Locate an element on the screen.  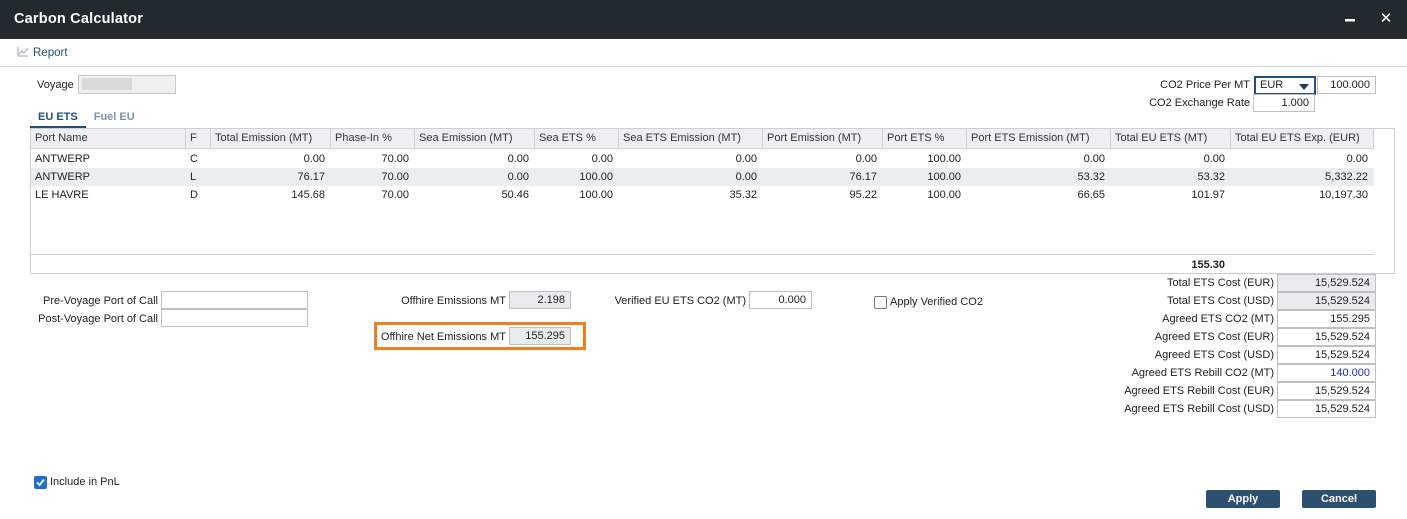
agreed-rebill-co2-input: 140.000 is located at coordinates (1326, 373).